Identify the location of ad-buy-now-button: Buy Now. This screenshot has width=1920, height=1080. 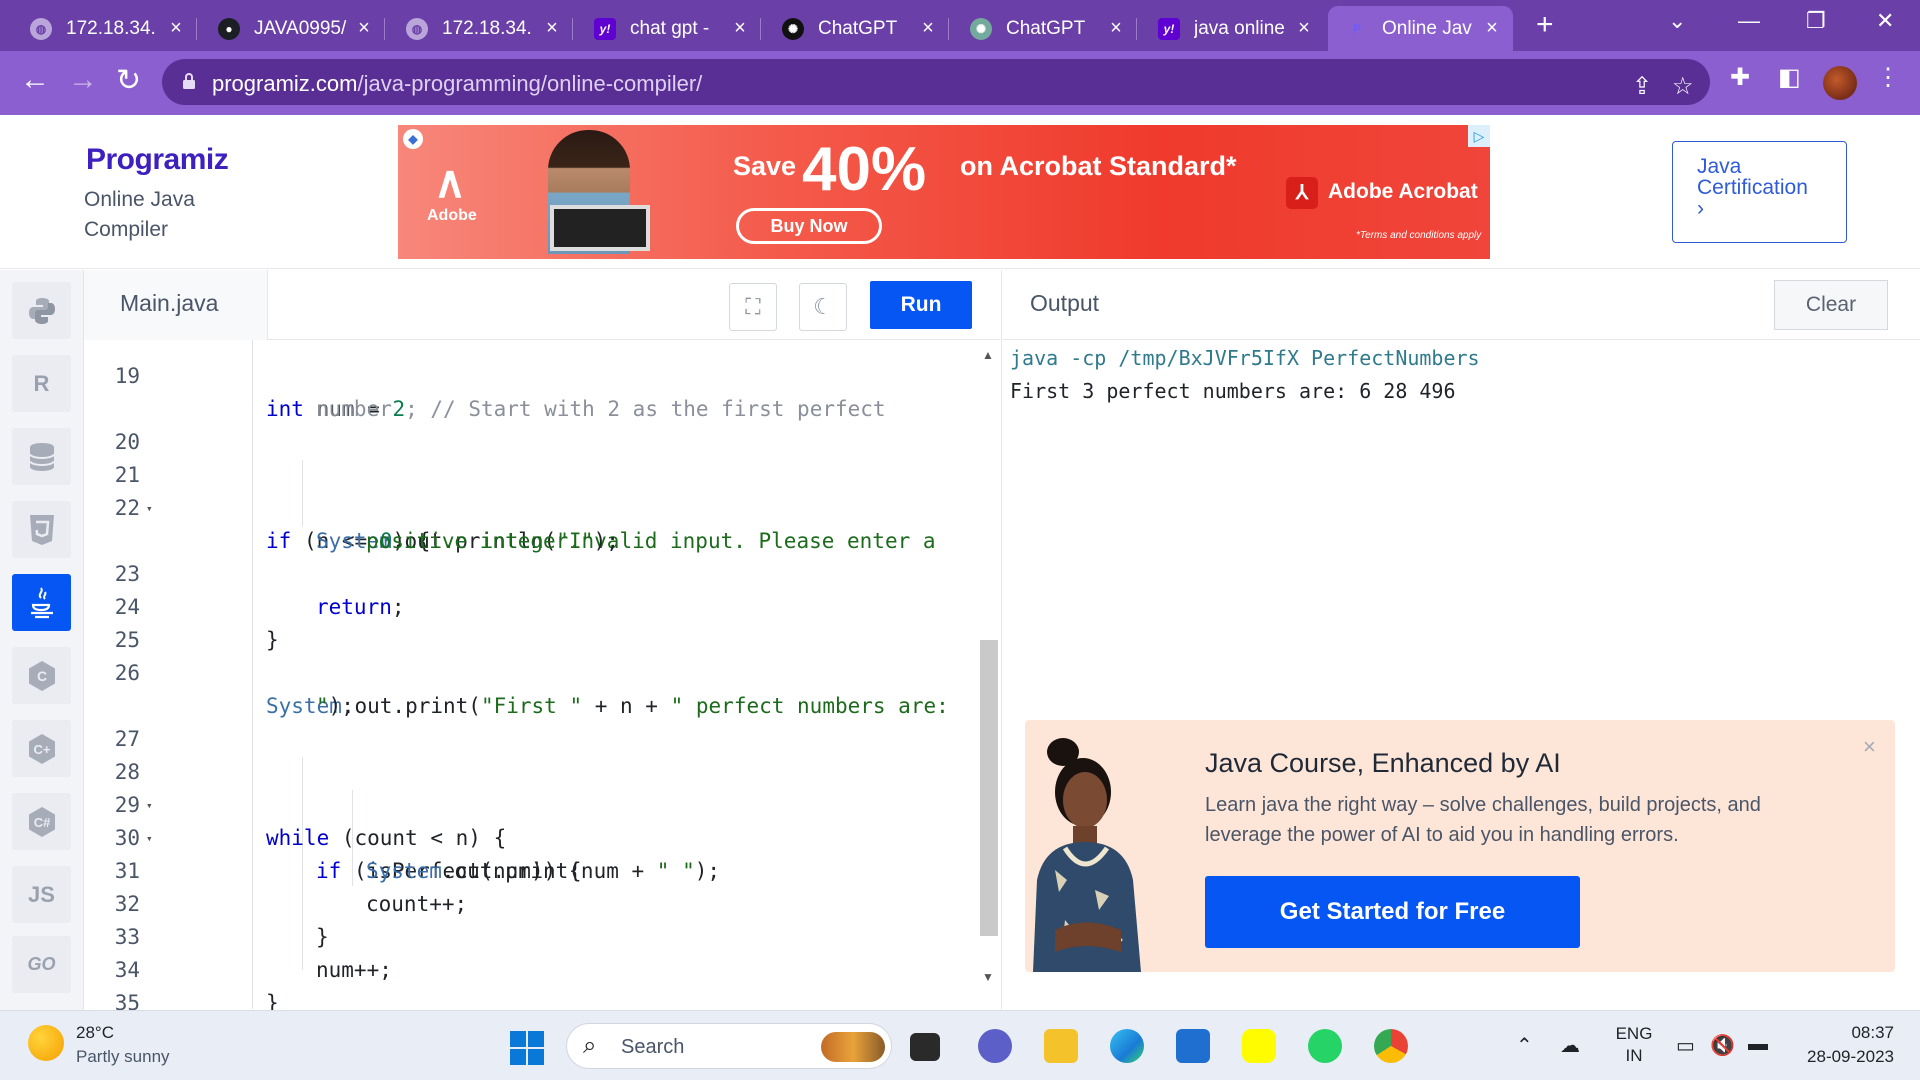
(809, 226).